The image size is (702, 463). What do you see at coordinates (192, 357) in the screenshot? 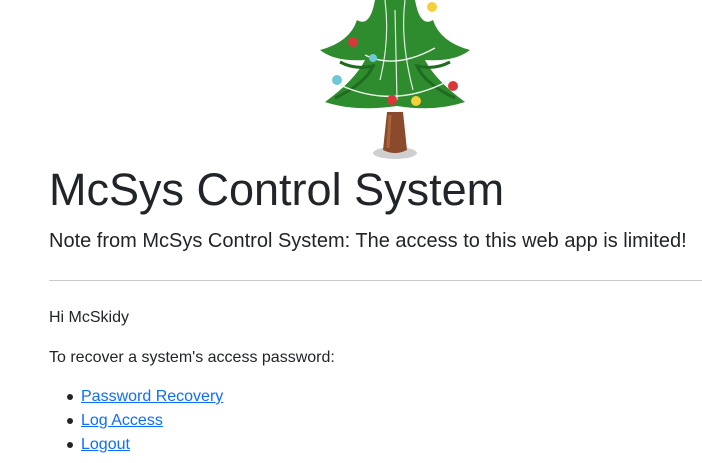
I see `instruction-text: To recover a system's access password:` at bounding box center [192, 357].